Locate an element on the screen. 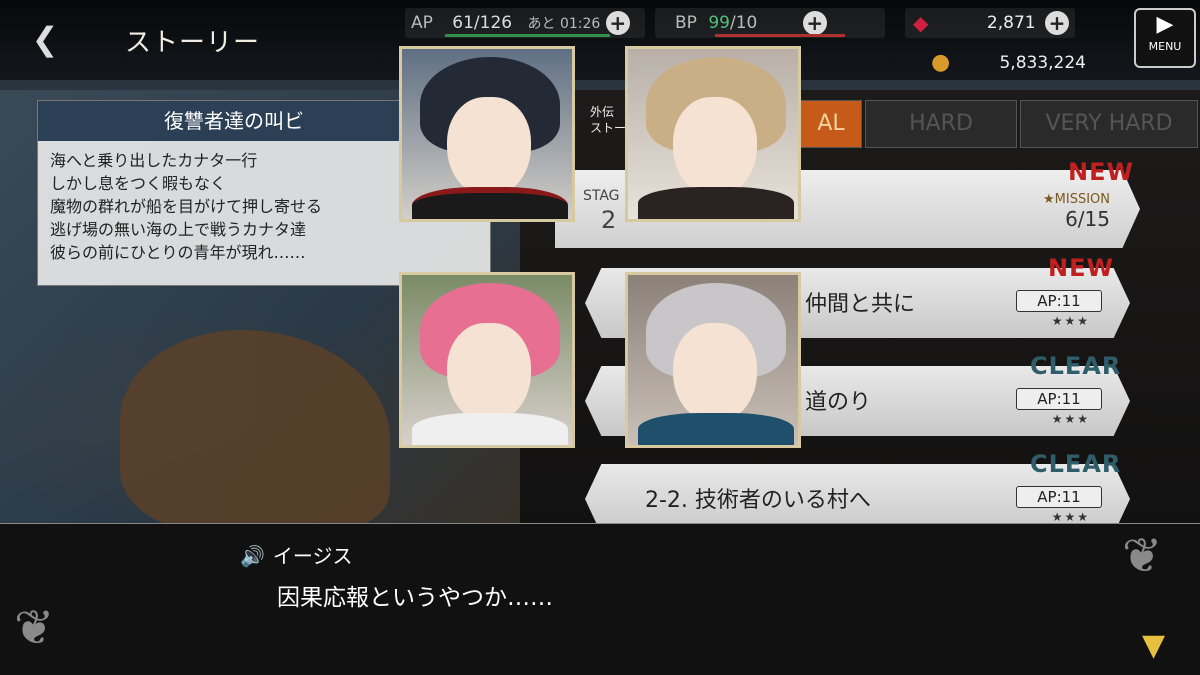 The width and height of the screenshot is (1200, 675). stage-name: 仲間と共に is located at coordinates (860, 304).